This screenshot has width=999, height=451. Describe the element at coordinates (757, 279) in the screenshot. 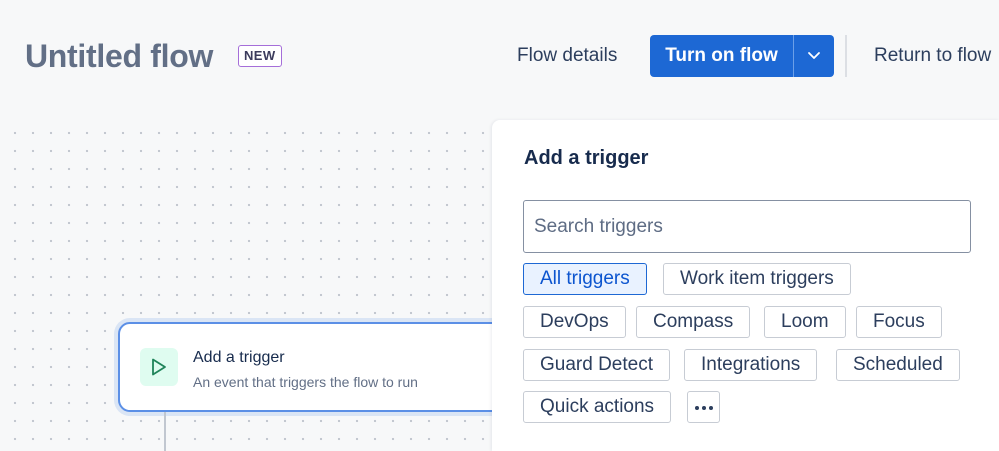

I see `filter-work-item-triggers: Work item triggers` at that location.